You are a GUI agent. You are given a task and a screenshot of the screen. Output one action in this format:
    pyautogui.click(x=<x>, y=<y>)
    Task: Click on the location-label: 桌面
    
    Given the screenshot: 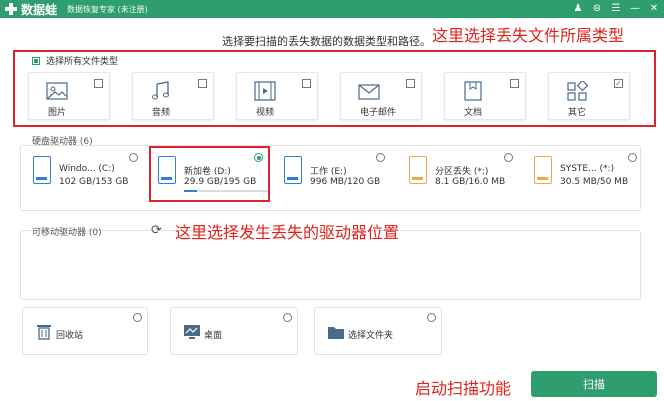 What is the action you would take?
    pyautogui.click(x=213, y=336)
    